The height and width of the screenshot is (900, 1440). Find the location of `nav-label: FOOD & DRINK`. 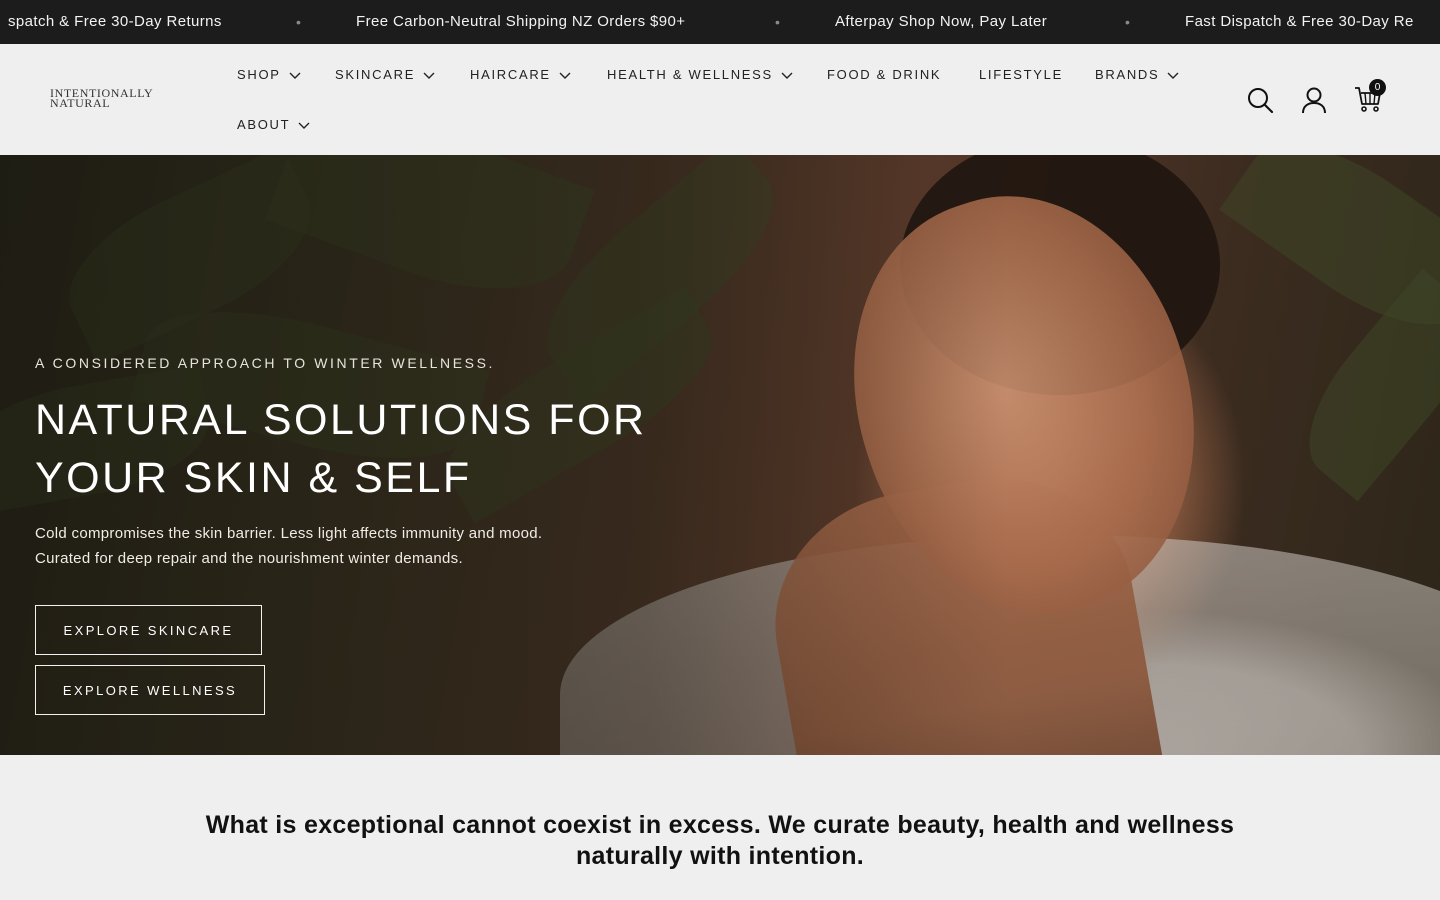

nav-label: FOOD & DRINK is located at coordinates (884, 74).